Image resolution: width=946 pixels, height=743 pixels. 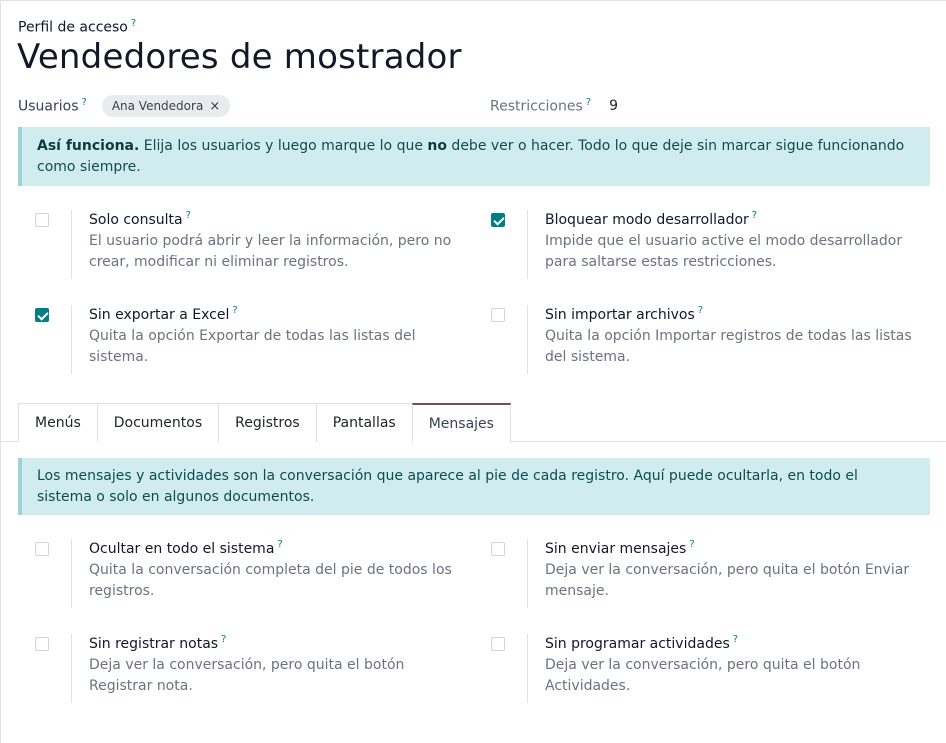 I want to click on checkbox-solo-consulta, so click(x=42, y=220).